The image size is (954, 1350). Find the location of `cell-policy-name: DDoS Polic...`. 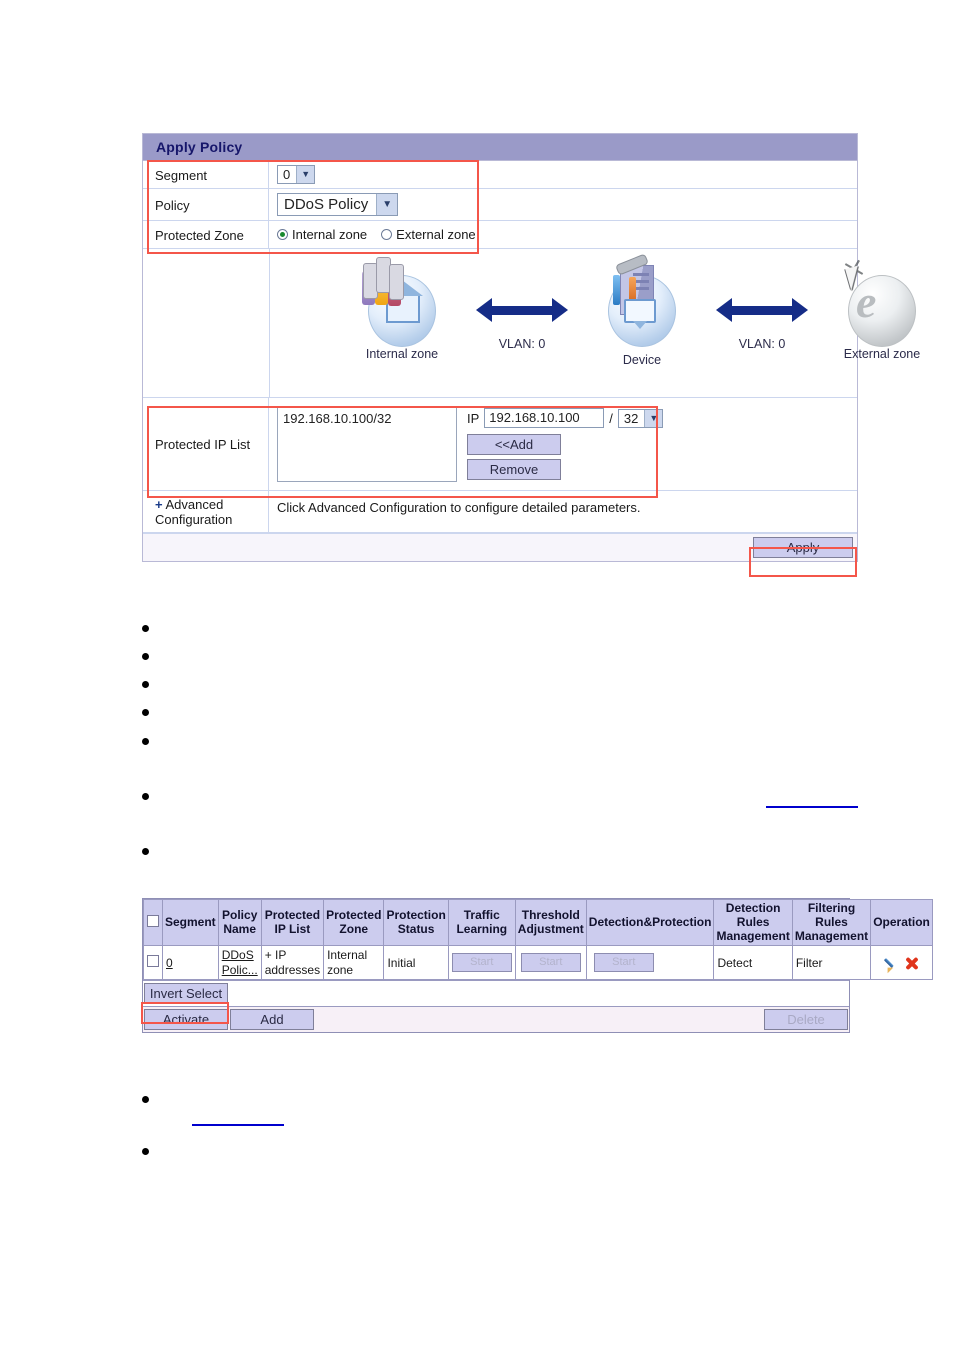

cell-policy-name: DDoS Polic... is located at coordinates (239, 963).